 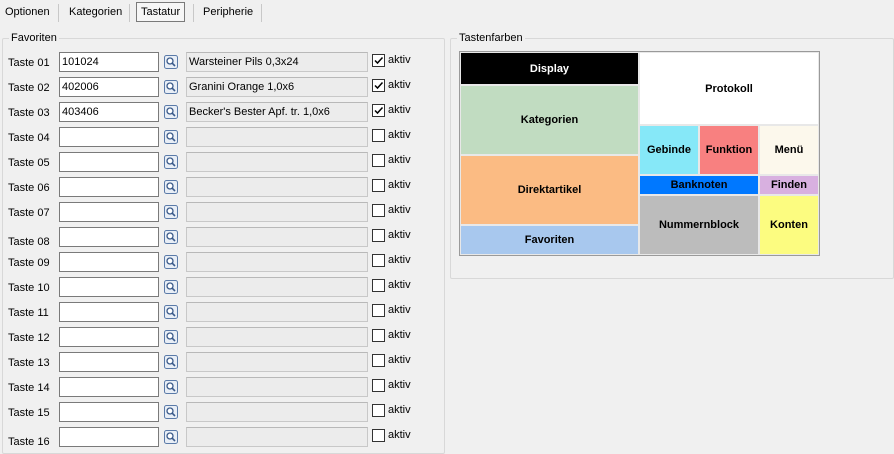 What do you see at coordinates (27, 12) in the screenshot?
I see `tab-optionen: Optionen` at bounding box center [27, 12].